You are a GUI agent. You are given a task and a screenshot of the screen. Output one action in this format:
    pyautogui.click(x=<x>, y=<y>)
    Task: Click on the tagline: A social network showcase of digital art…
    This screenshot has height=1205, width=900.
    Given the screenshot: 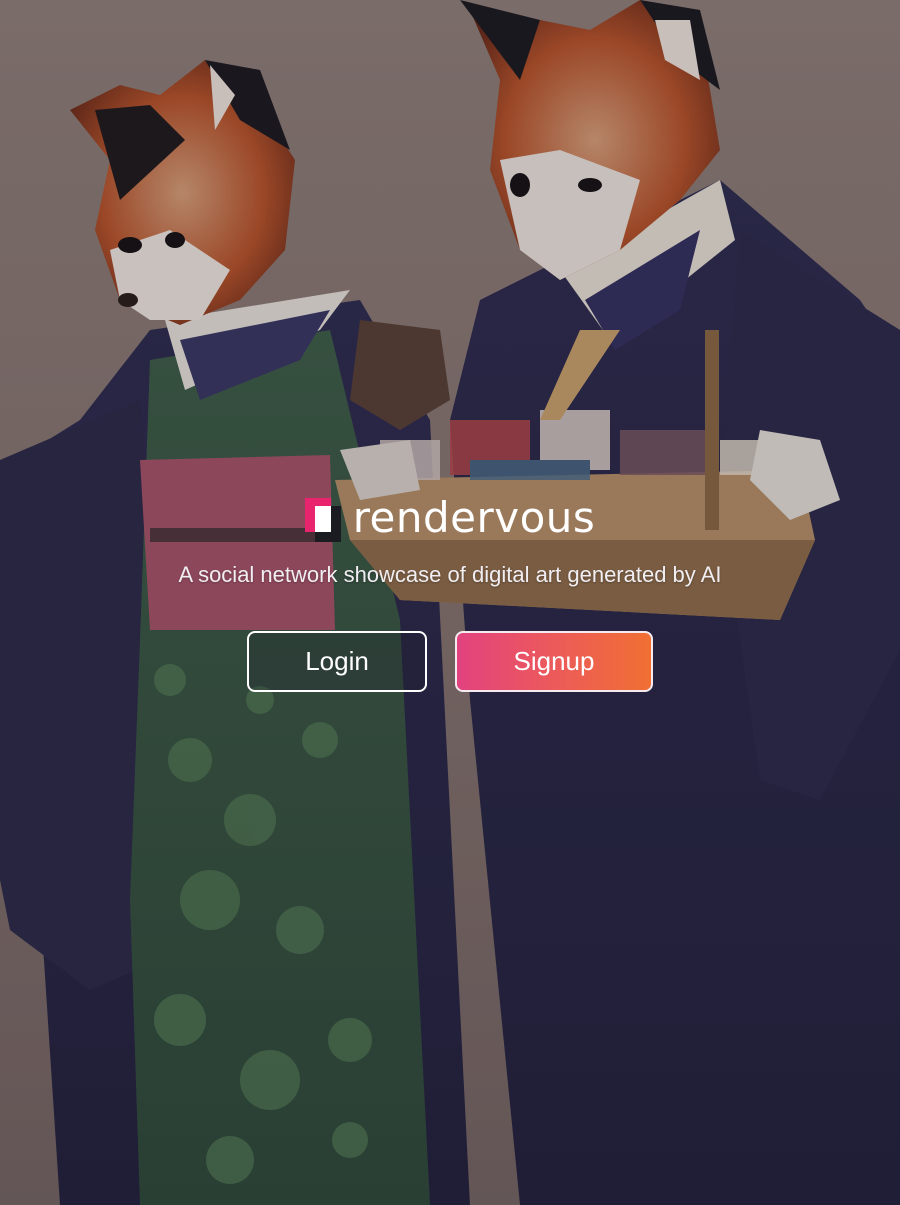 What is the action you would take?
    pyautogui.click(x=450, y=574)
    